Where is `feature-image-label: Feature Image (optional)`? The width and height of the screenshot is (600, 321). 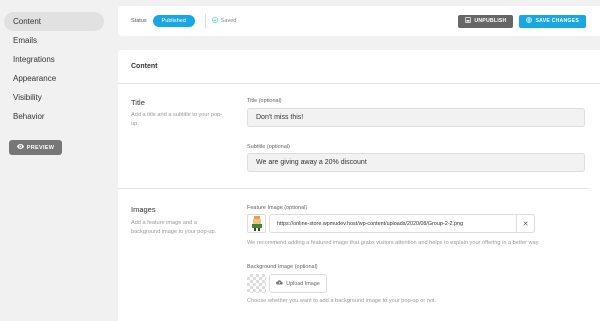
feature-image-label: Feature Image (optional) is located at coordinates (277, 208).